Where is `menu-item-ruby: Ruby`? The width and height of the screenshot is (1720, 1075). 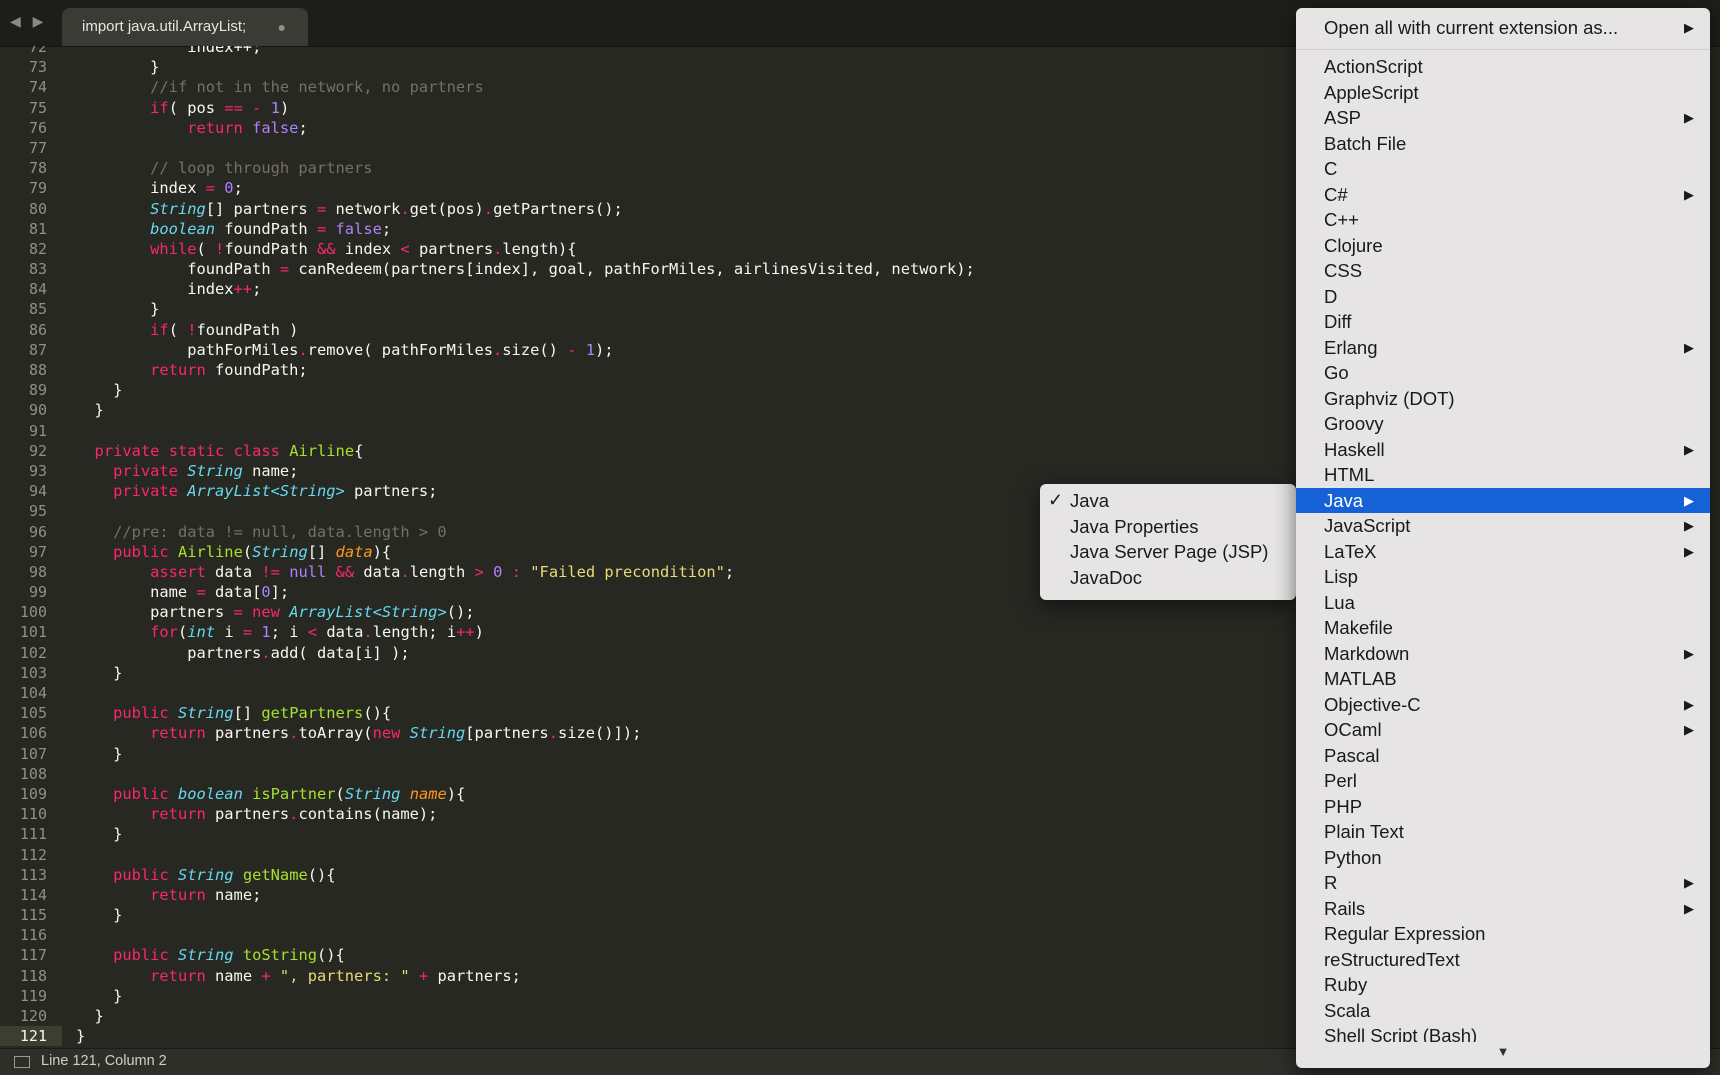 menu-item-ruby: Ruby is located at coordinates (1503, 985).